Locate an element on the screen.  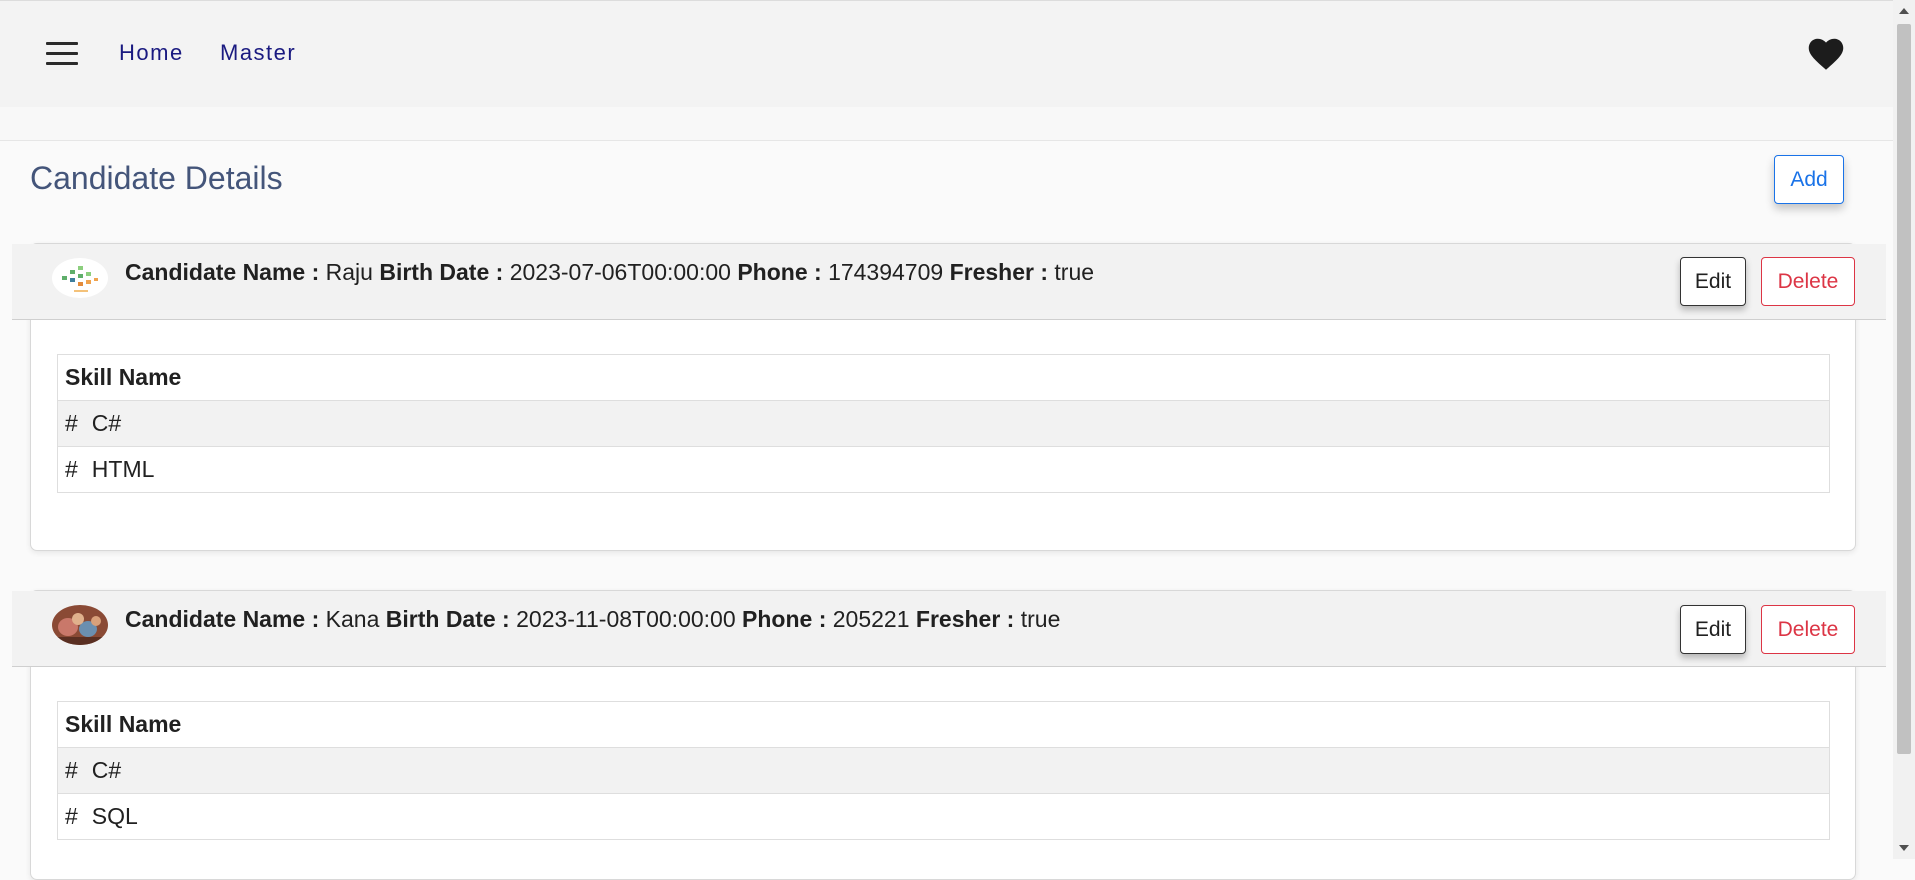
page-title: Candidate Details is located at coordinates (156, 178).